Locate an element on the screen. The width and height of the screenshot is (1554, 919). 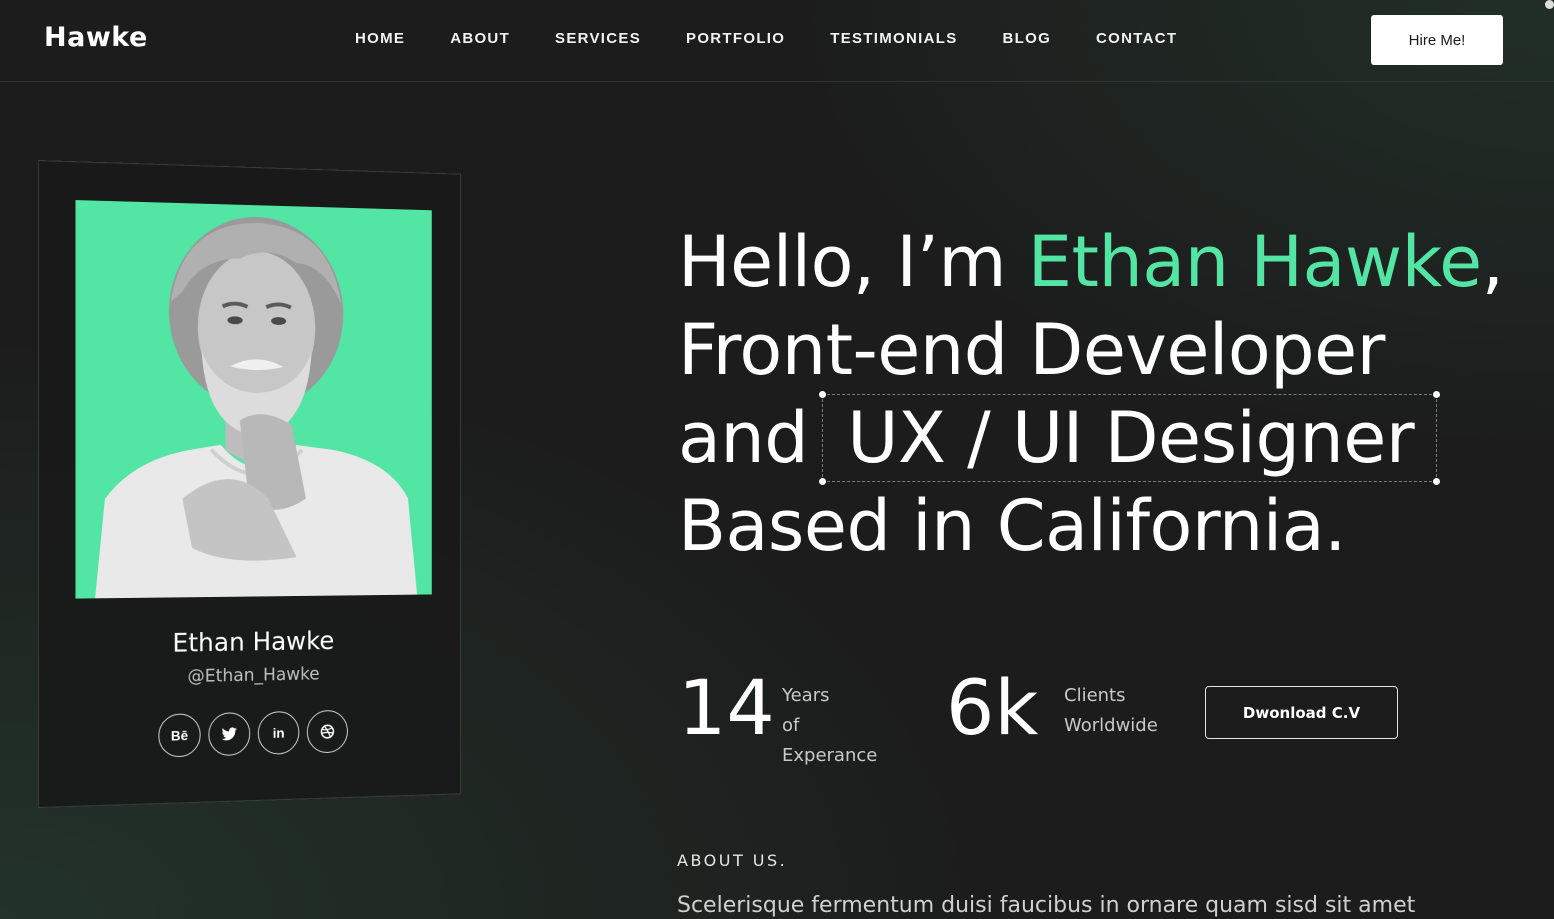
nav-contact: CONTACT is located at coordinates (1136, 38).